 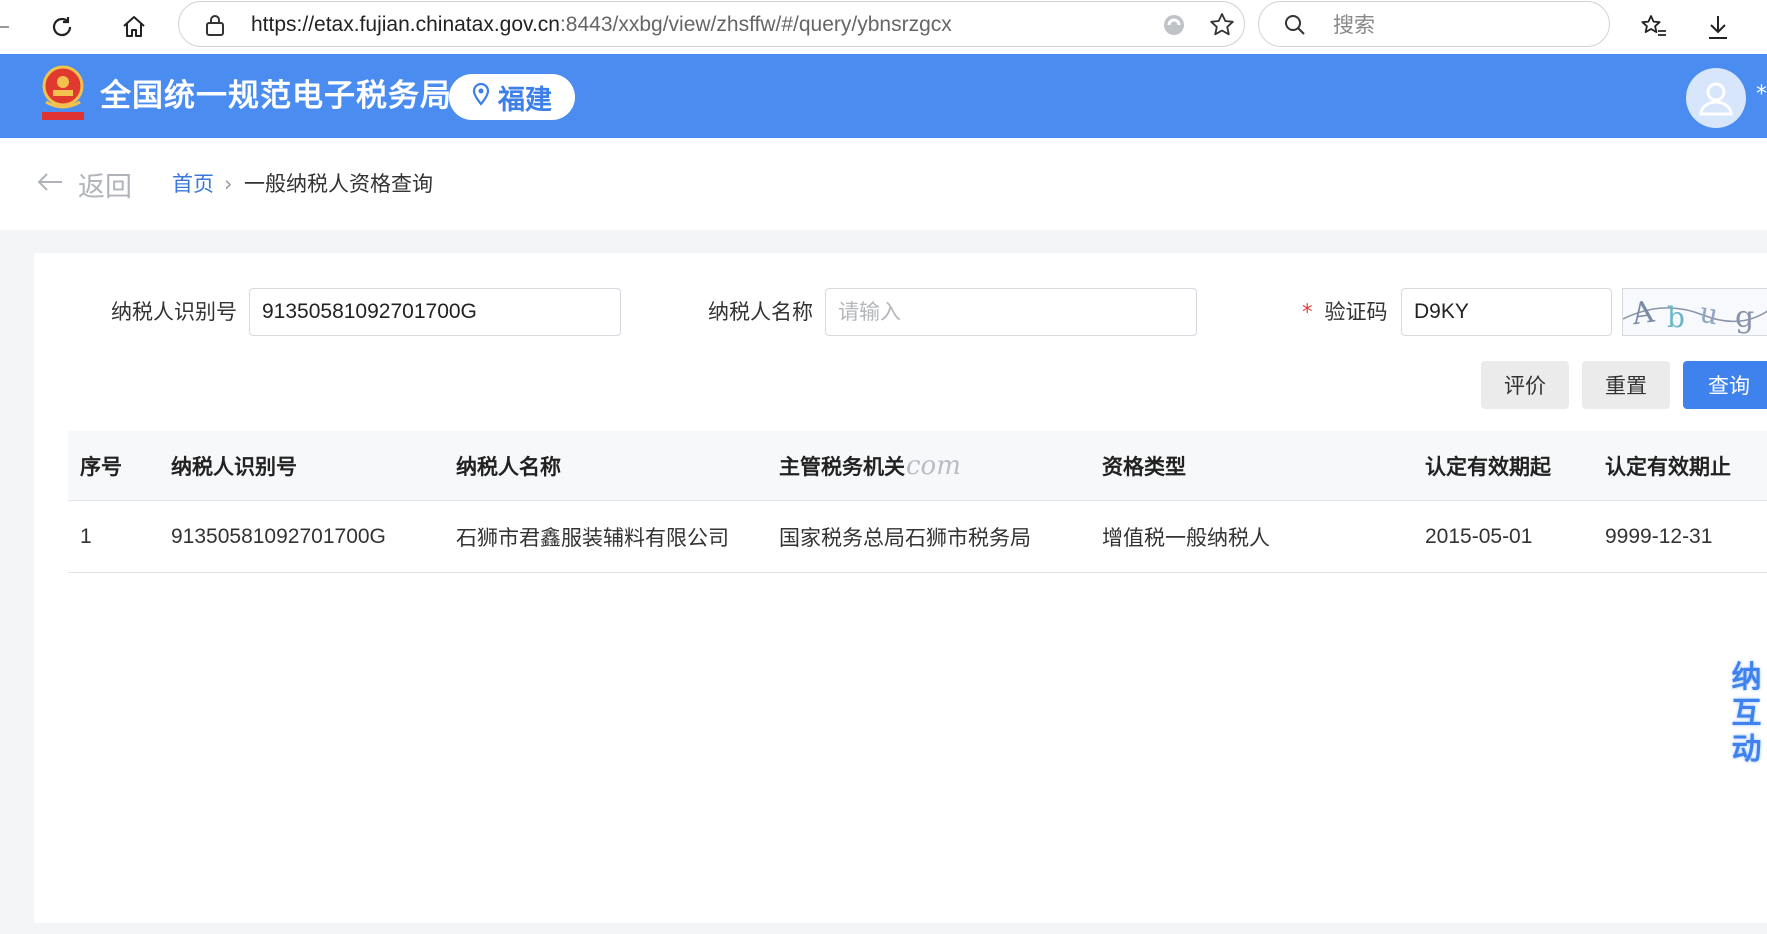 I want to click on lock-icon, so click(x=215, y=27).